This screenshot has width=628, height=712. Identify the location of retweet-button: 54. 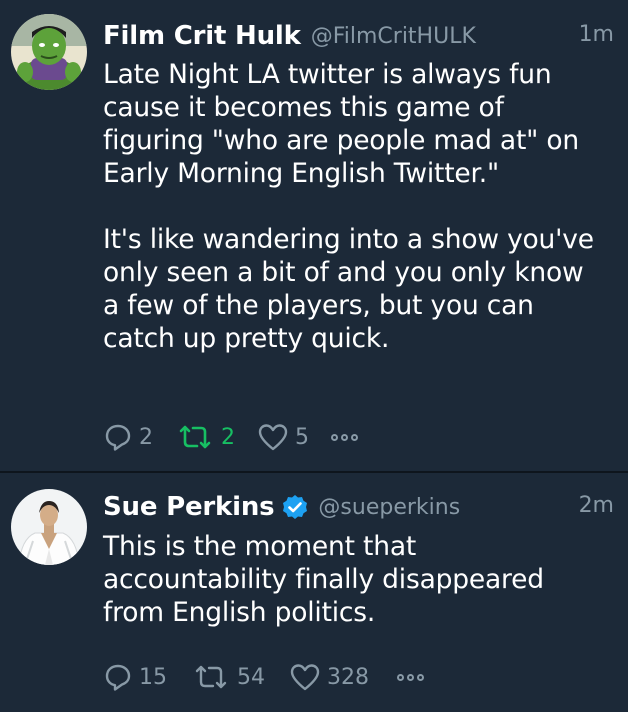
(228, 677).